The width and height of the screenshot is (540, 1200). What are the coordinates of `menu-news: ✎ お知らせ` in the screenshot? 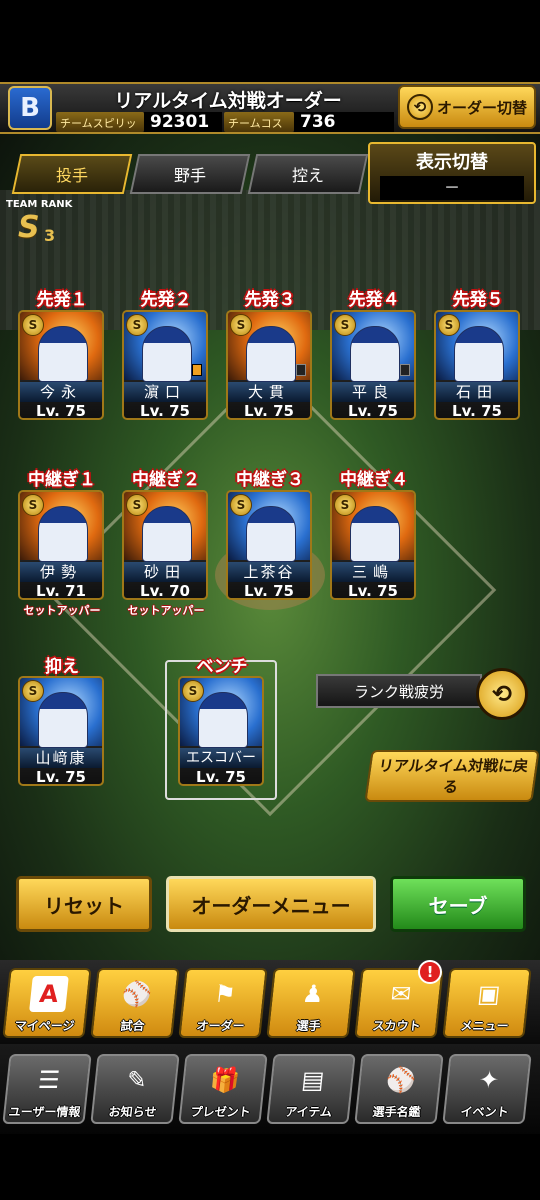 It's located at (135, 1089).